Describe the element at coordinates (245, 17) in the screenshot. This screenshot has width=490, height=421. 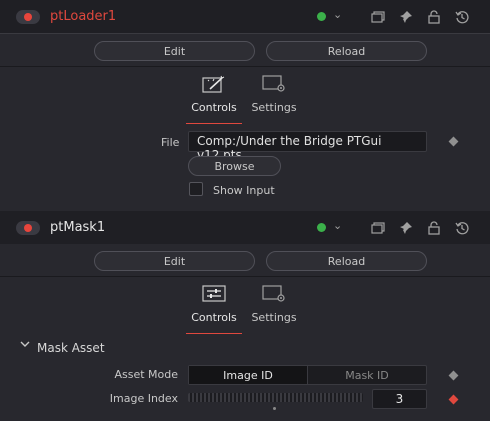
I see `node-header-ptloader: ptLoader1 ⌄` at that location.